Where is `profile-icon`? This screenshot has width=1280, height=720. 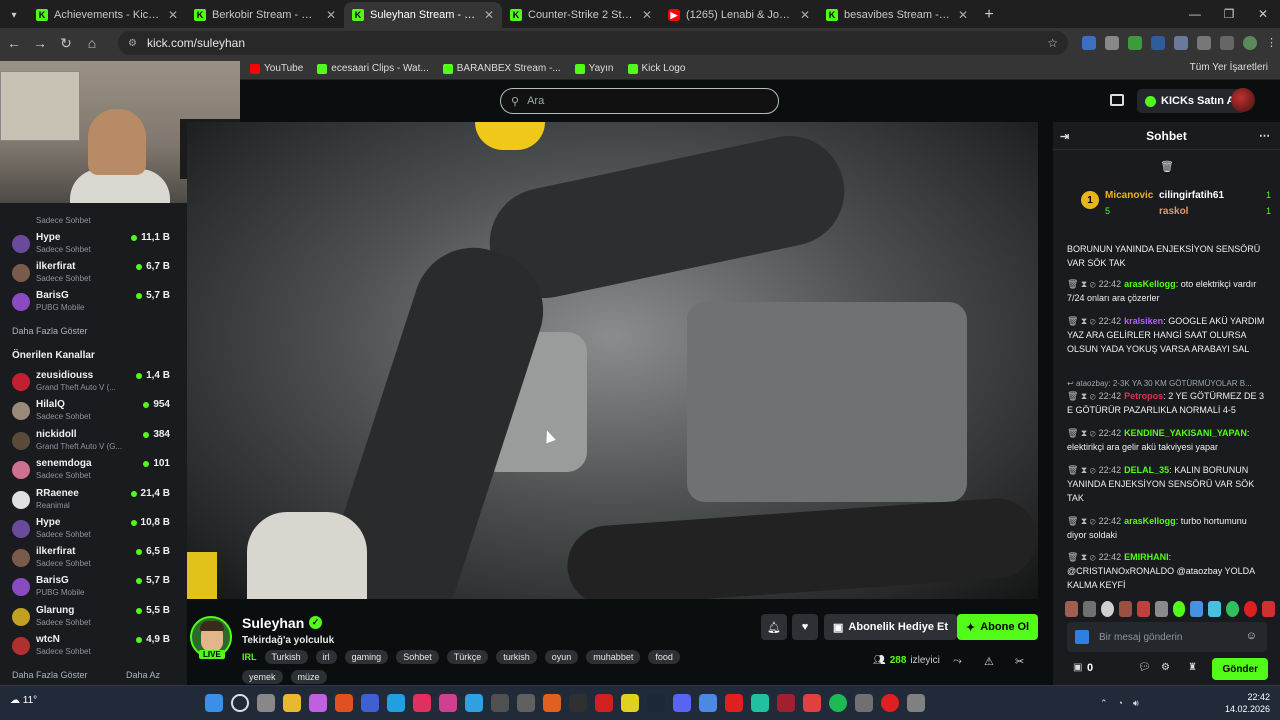
profile-icon is located at coordinates (1250, 43).